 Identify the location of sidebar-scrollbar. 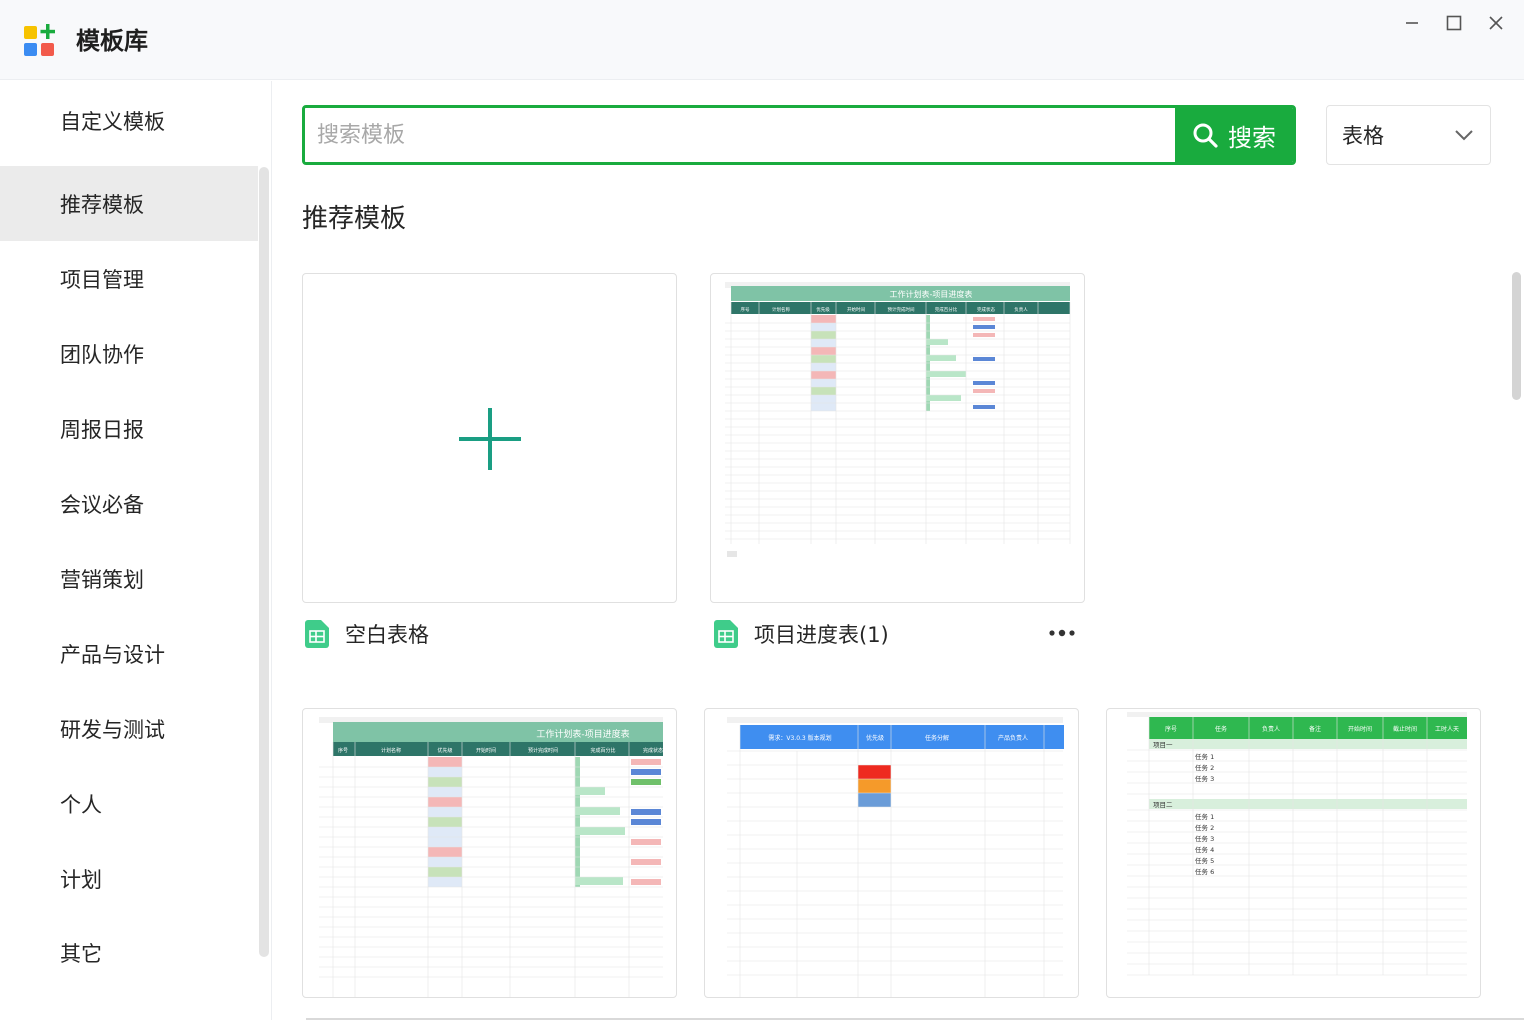
(264, 562).